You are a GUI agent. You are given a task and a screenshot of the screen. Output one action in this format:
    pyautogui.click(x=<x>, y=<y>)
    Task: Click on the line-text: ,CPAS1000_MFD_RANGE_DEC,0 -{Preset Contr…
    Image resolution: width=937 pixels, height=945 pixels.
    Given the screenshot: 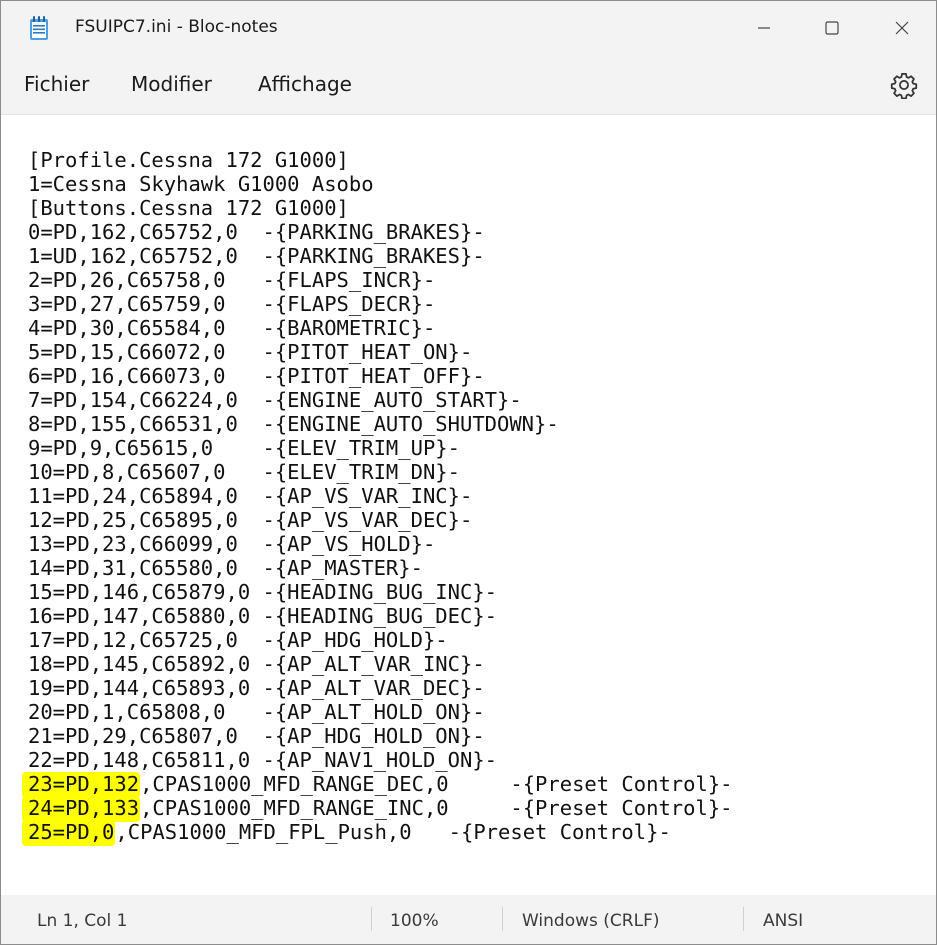 What is the action you would take?
    pyautogui.click(x=436, y=784)
    